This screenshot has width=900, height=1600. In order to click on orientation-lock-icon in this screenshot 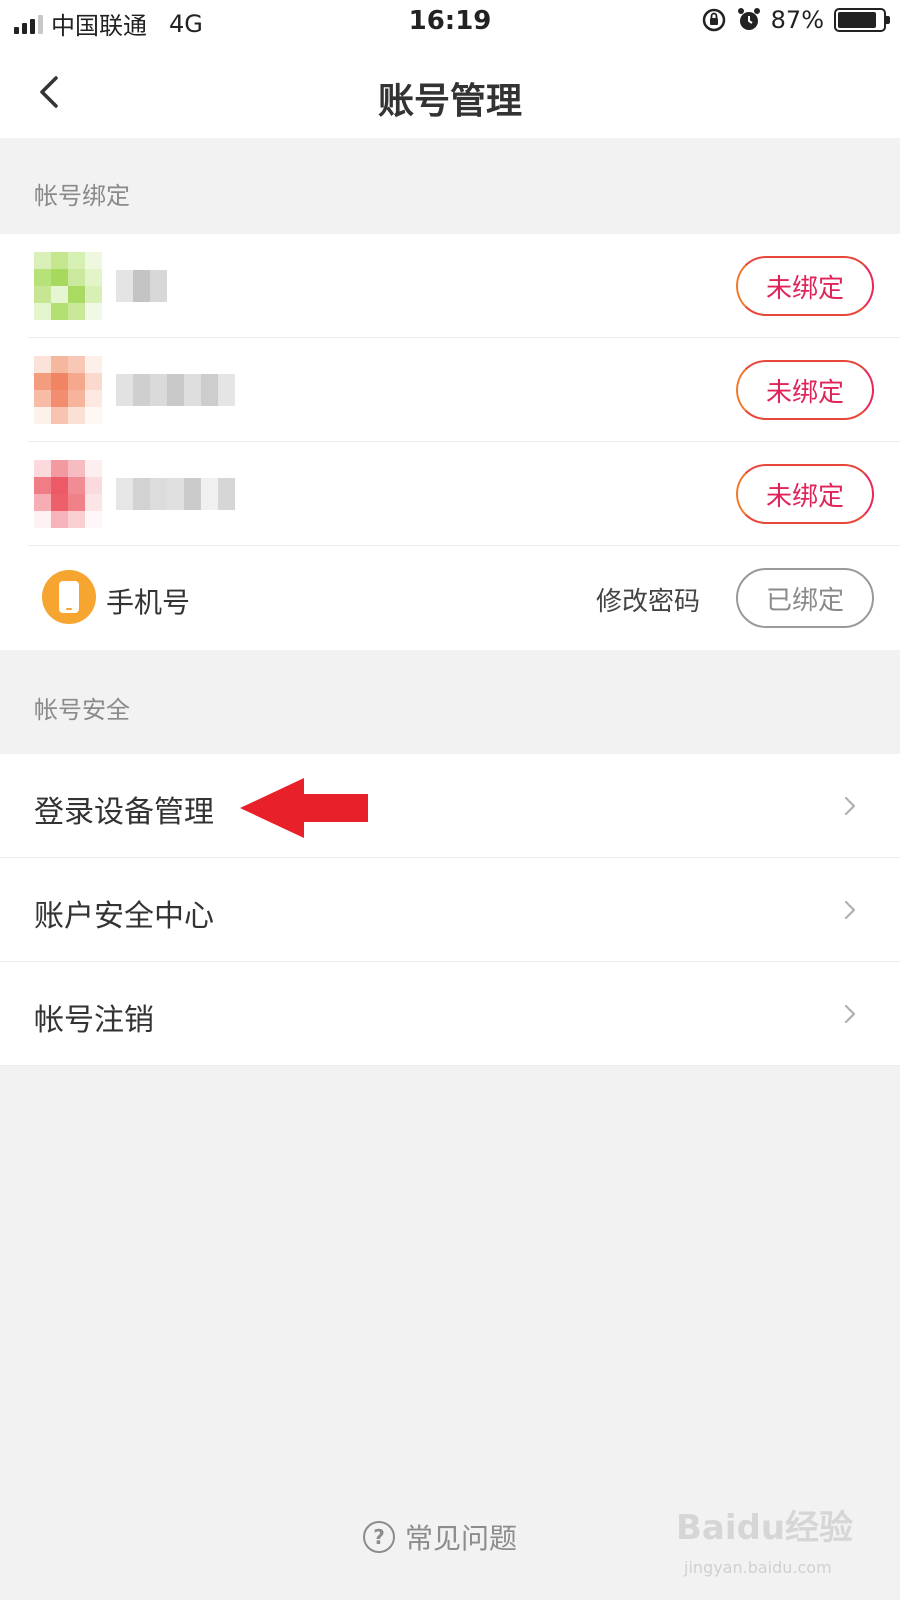, I will do `click(713, 20)`.